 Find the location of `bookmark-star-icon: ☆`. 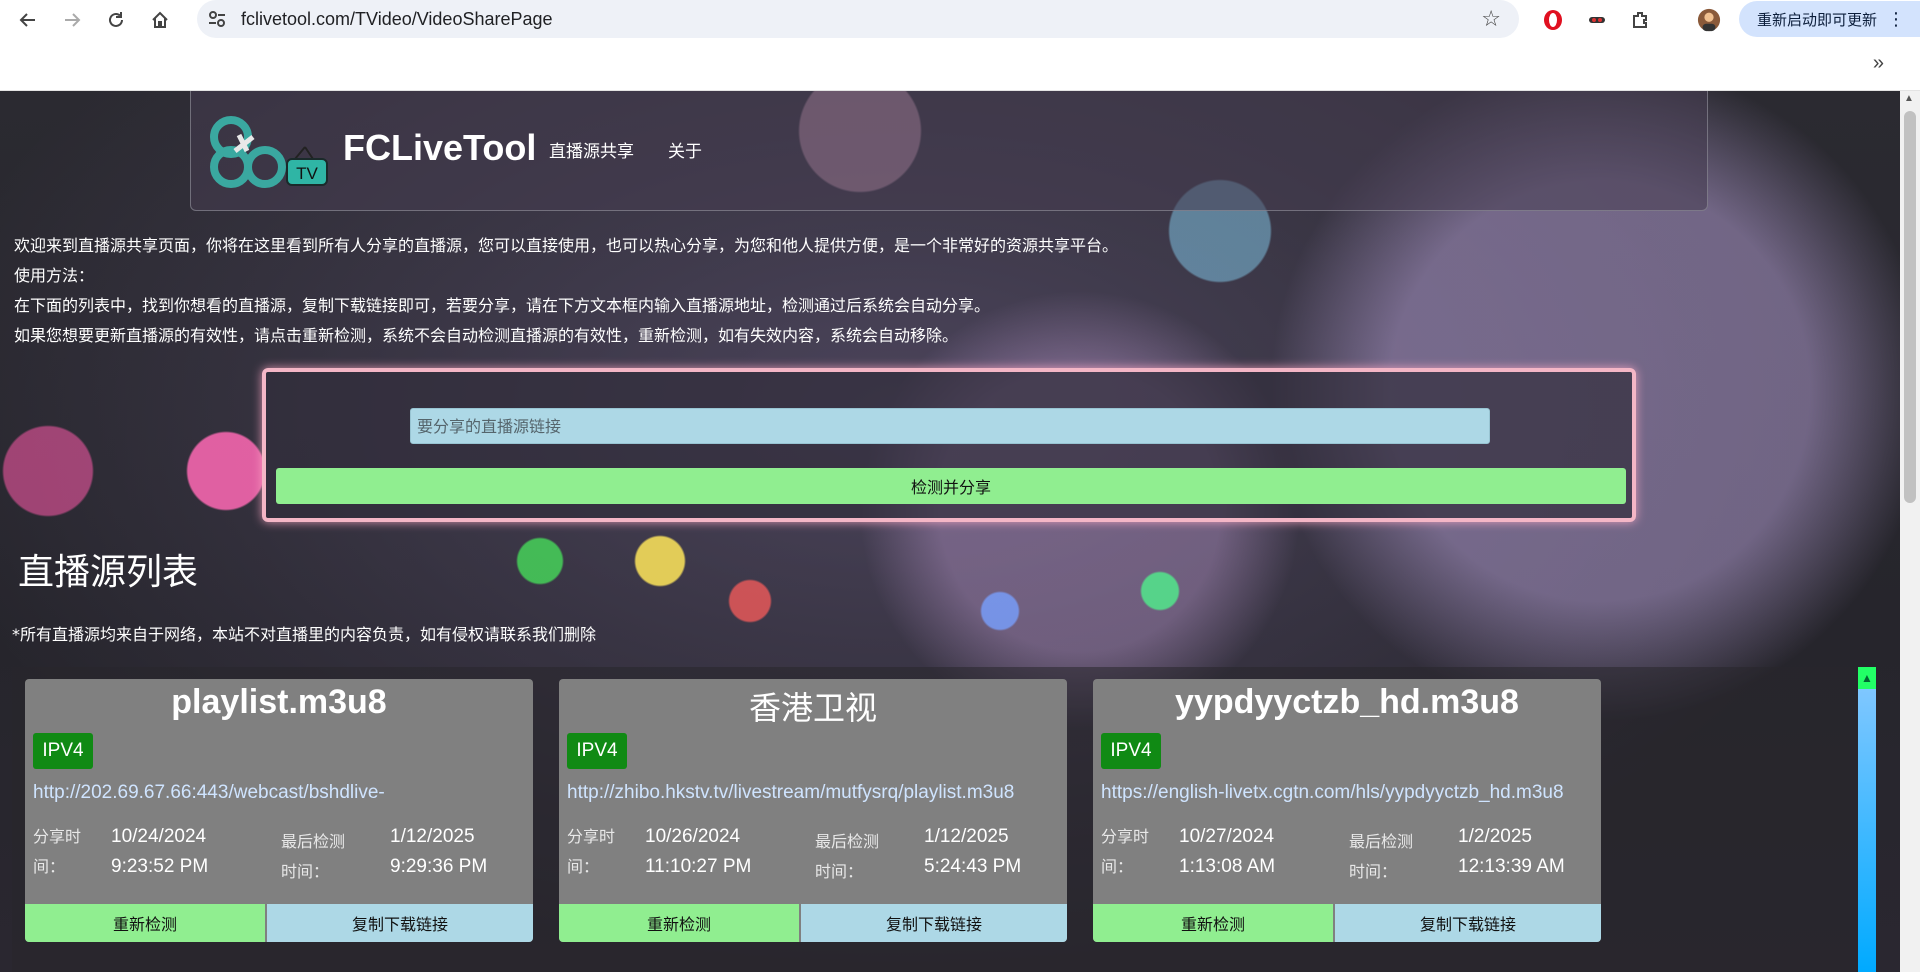

bookmark-star-icon: ☆ is located at coordinates (1491, 19).